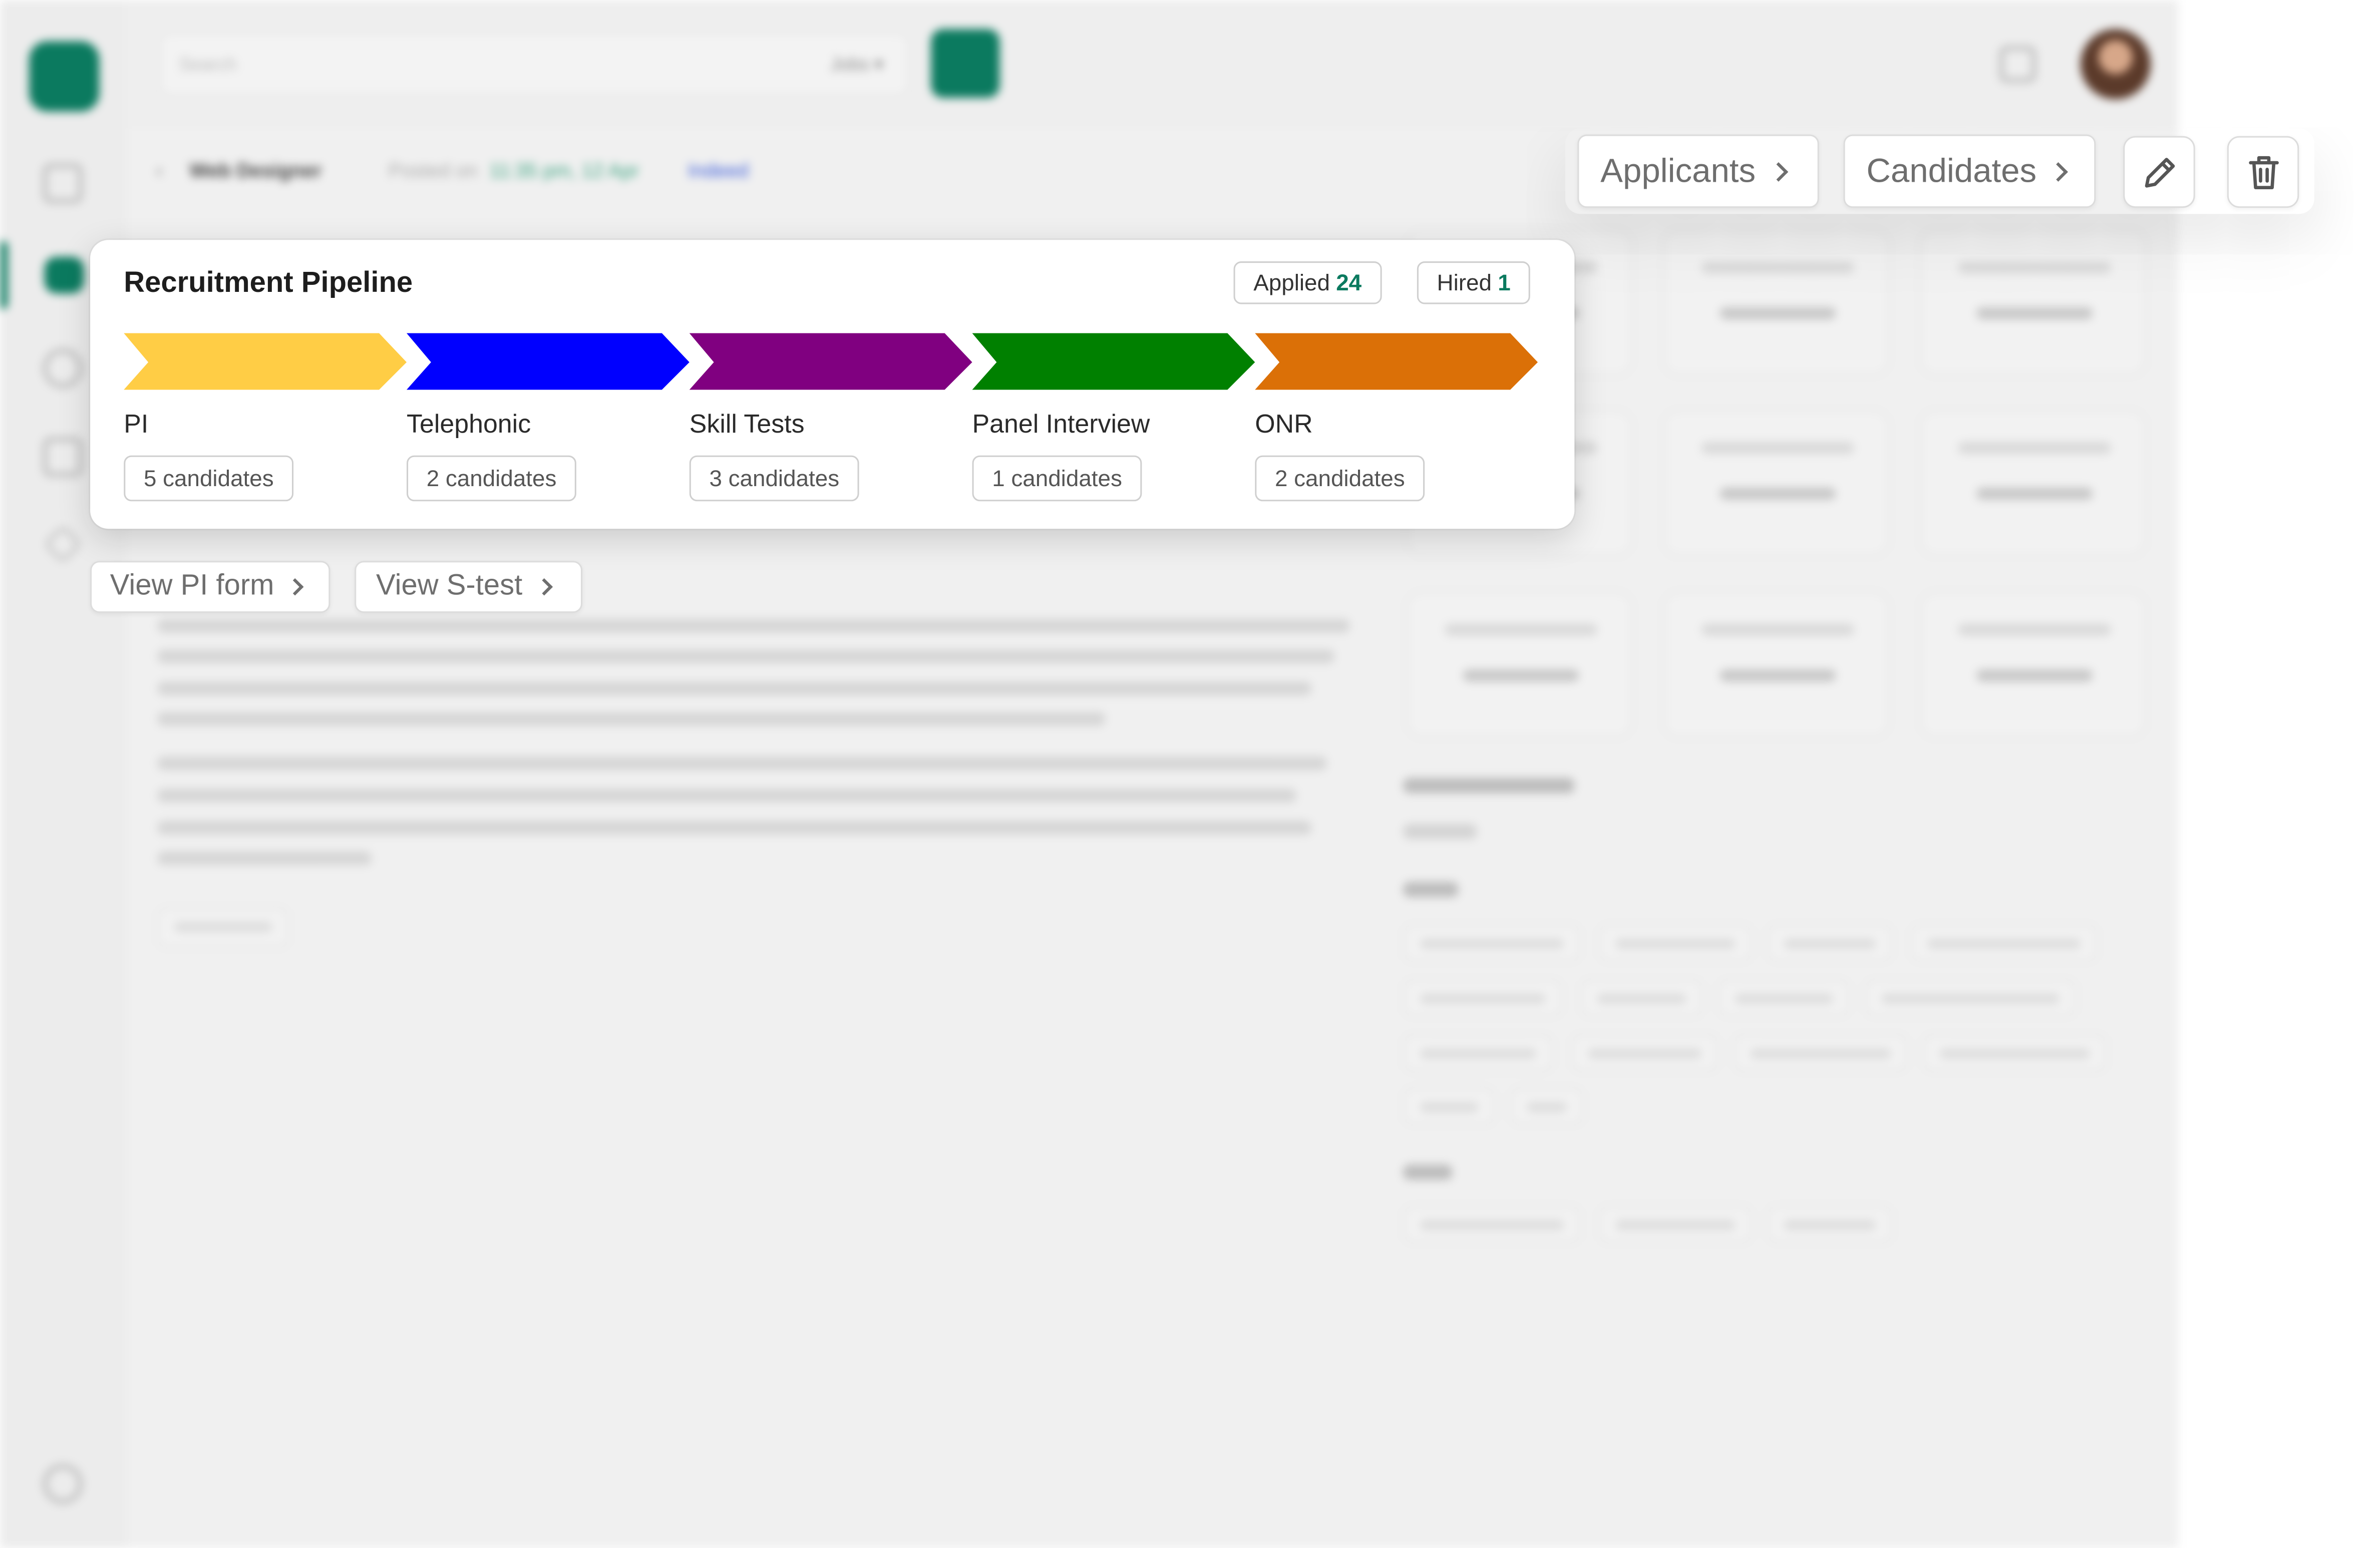 This screenshot has height=1548, width=2380. I want to click on stage-arrow-panel-interview, so click(1113, 361).